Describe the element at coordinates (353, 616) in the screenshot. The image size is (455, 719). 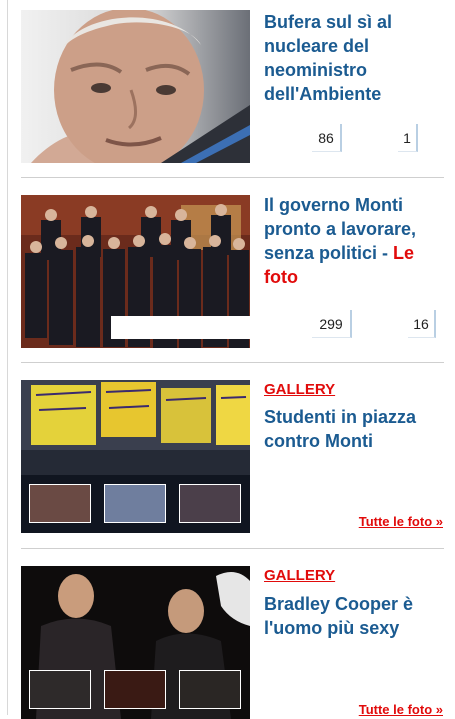
I see `gallery-title: Bradley Cooper è l'uomo più sexy` at that location.